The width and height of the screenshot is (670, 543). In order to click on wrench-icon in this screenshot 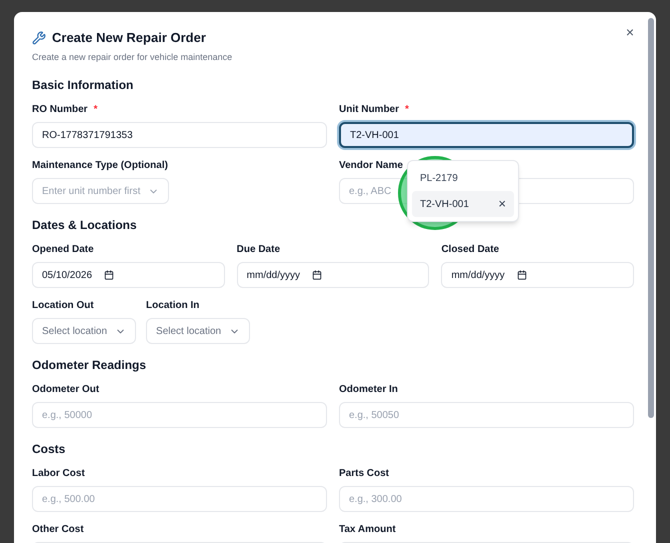, I will do `click(39, 37)`.